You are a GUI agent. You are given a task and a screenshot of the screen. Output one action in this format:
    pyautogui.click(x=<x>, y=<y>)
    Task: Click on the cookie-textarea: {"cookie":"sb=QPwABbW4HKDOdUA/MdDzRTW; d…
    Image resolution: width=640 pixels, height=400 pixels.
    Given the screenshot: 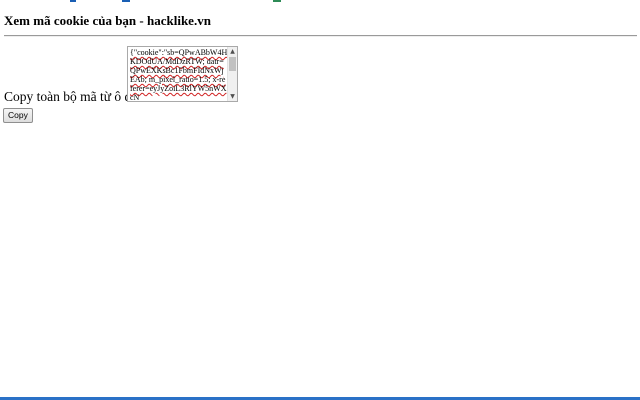 What is the action you would take?
    pyautogui.click(x=182, y=74)
    